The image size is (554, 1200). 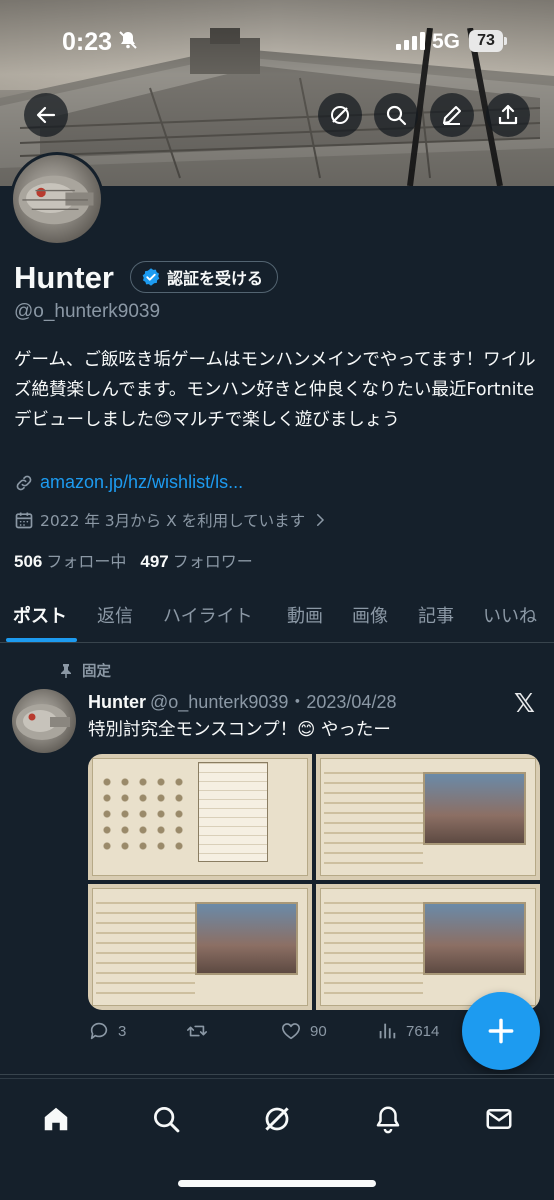 What do you see at coordinates (277, 1074) in the screenshot?
I see `divider` at bounding box center [277, 1074].